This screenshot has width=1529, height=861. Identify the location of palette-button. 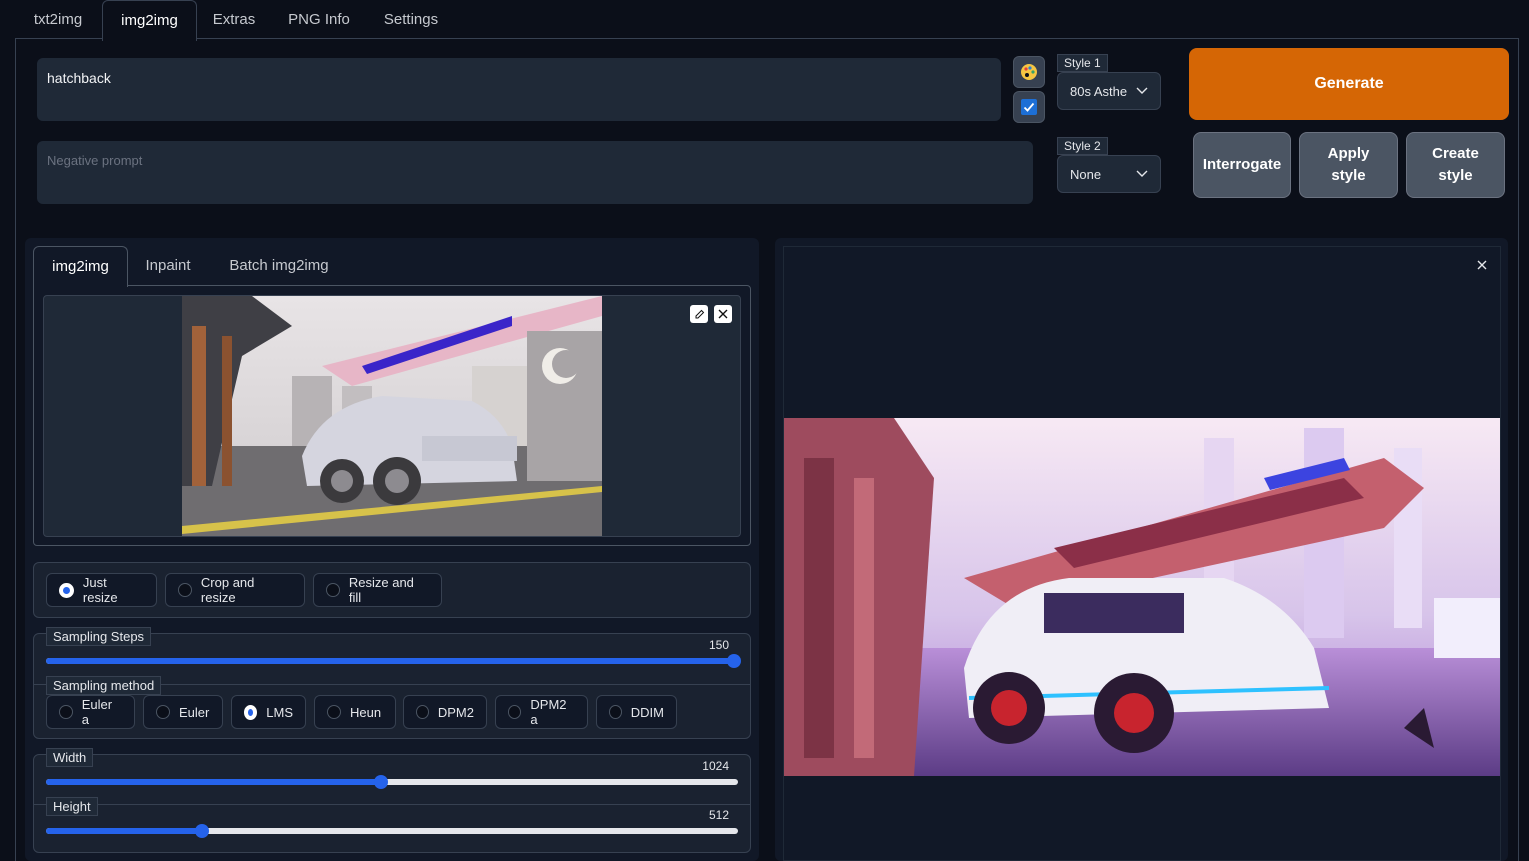
(1029, 72).